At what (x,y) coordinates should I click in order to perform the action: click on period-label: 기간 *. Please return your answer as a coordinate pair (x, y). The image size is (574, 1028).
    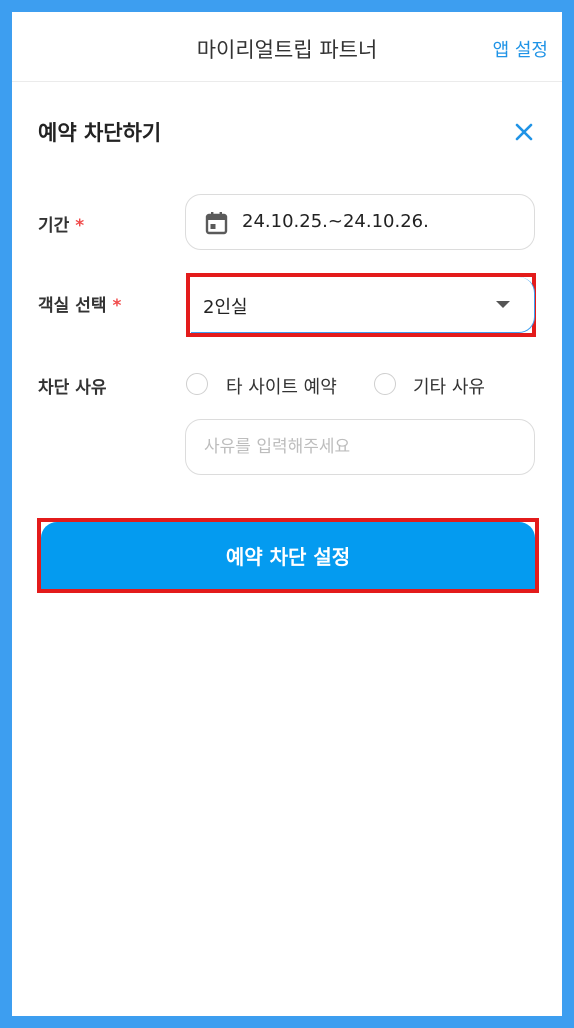
    Looking at the image, I should click on (61, 223).